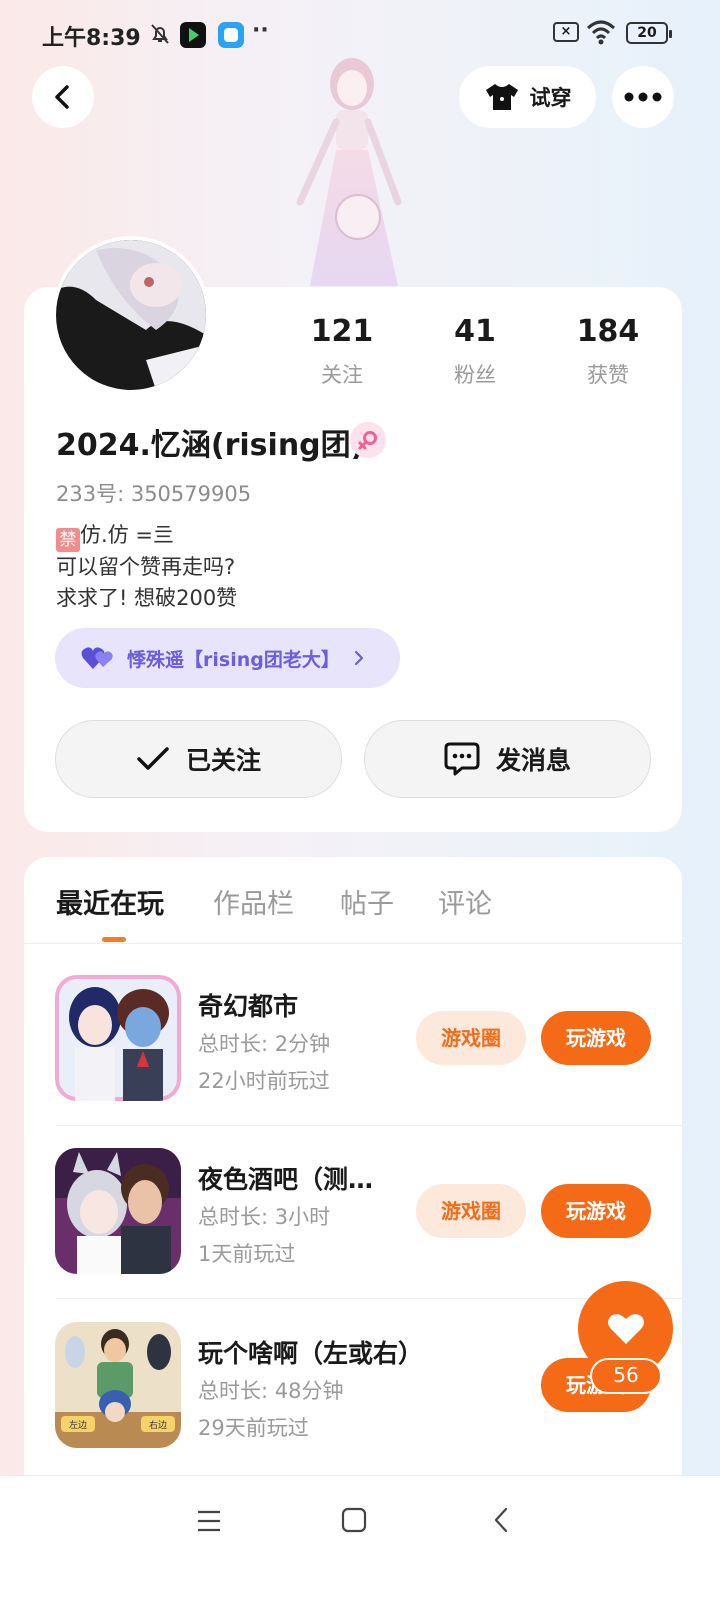  Describe the element at coordinates (153, 758) in the screenshot. I see `check-icon` at that location.